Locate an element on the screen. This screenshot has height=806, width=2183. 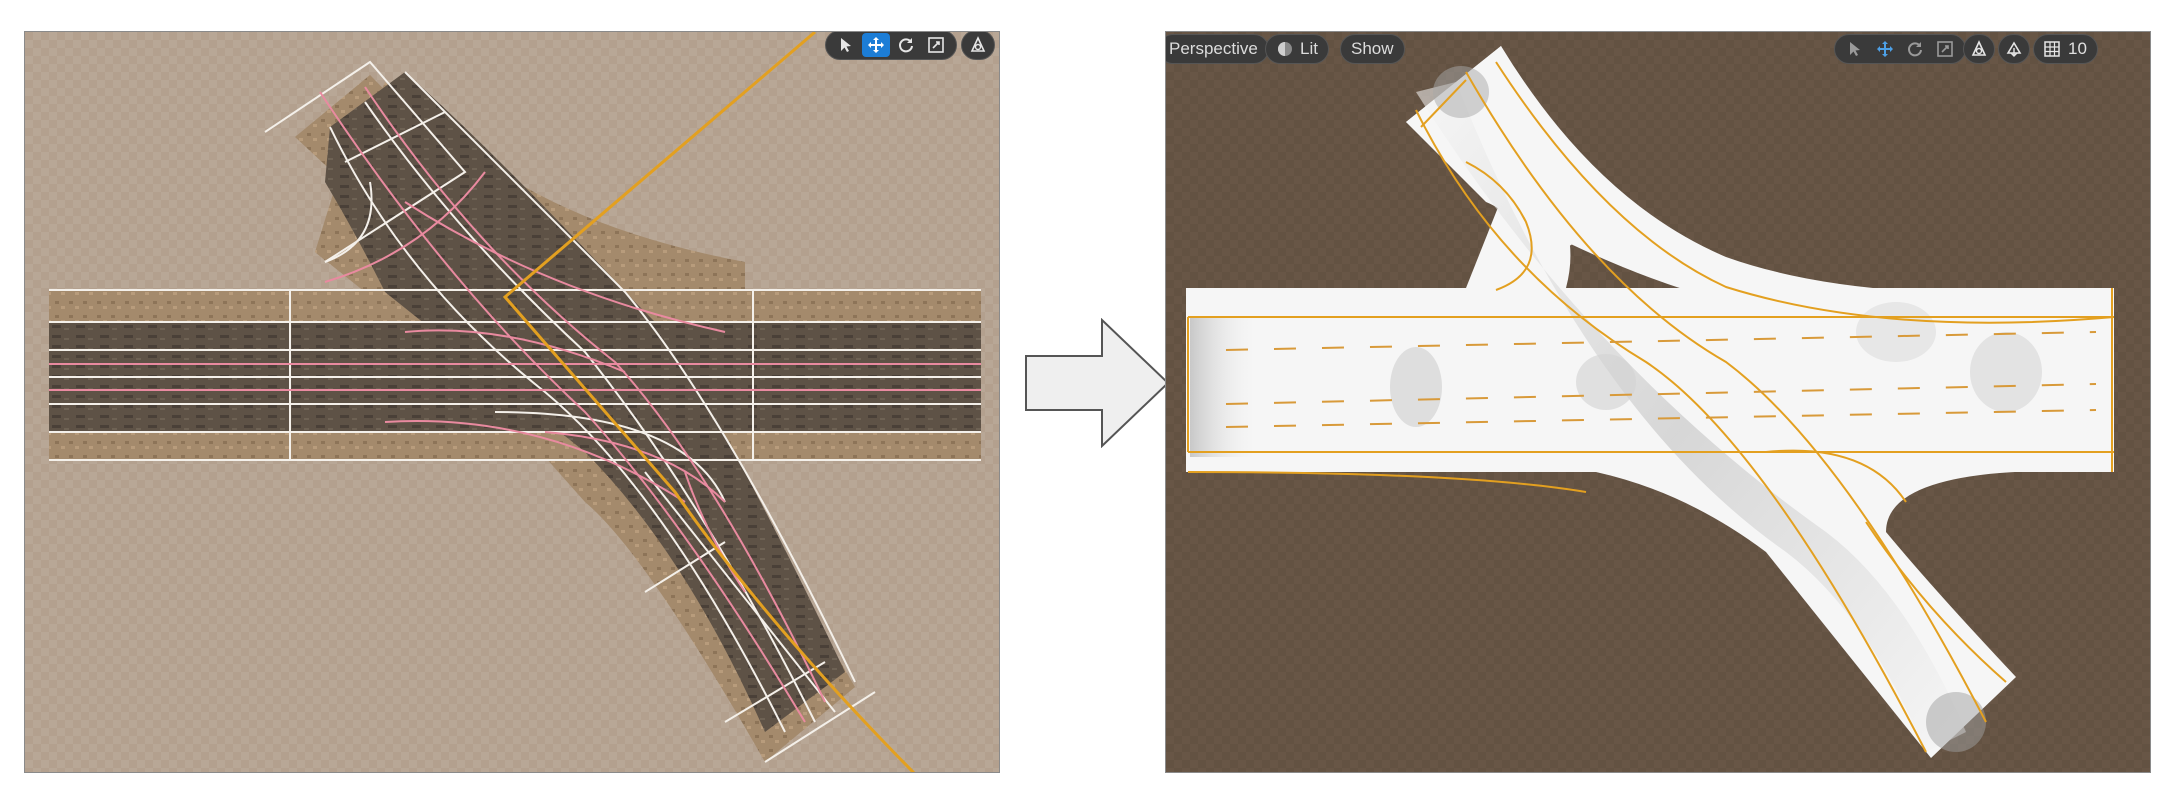
camera-toolbar is located at coordinates (978, 46).